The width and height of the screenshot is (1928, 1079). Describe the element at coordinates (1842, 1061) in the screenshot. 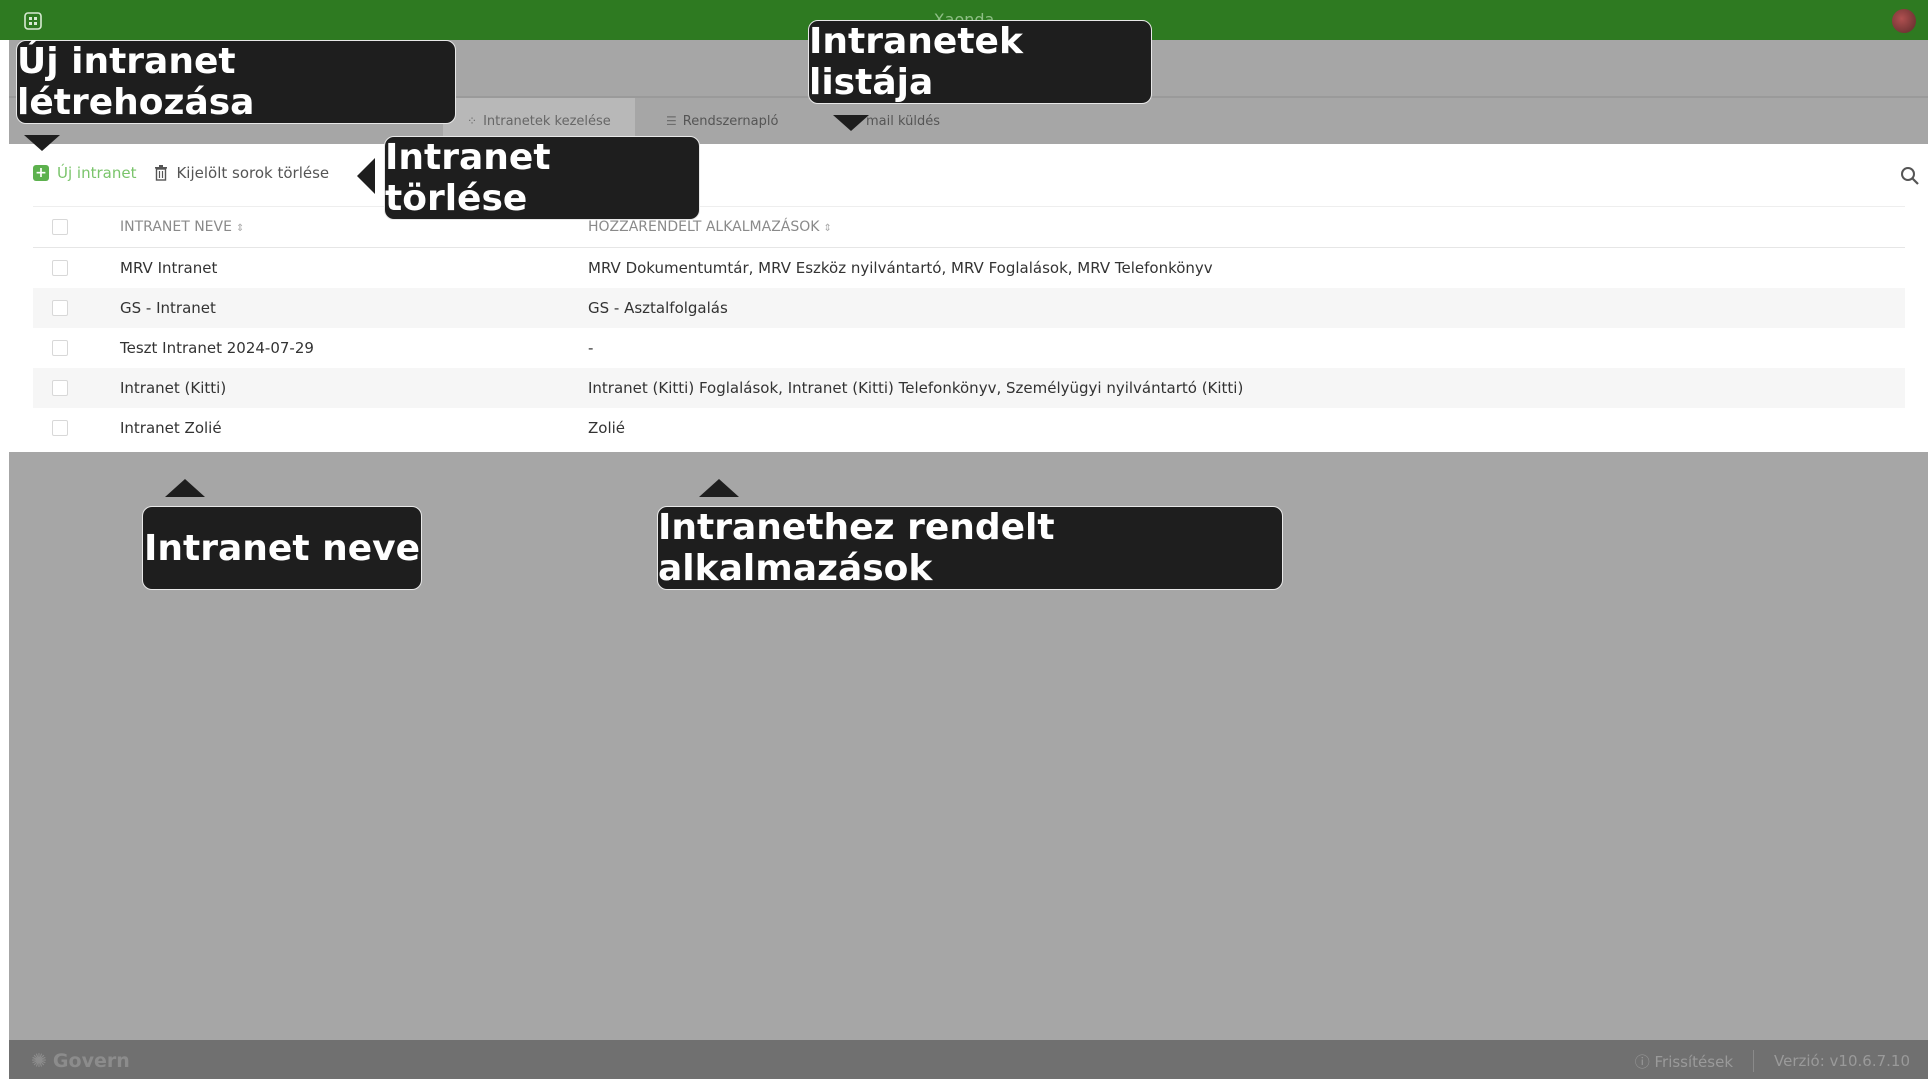

I see `version-text: Verzió: v10.6.7.10` at that location.